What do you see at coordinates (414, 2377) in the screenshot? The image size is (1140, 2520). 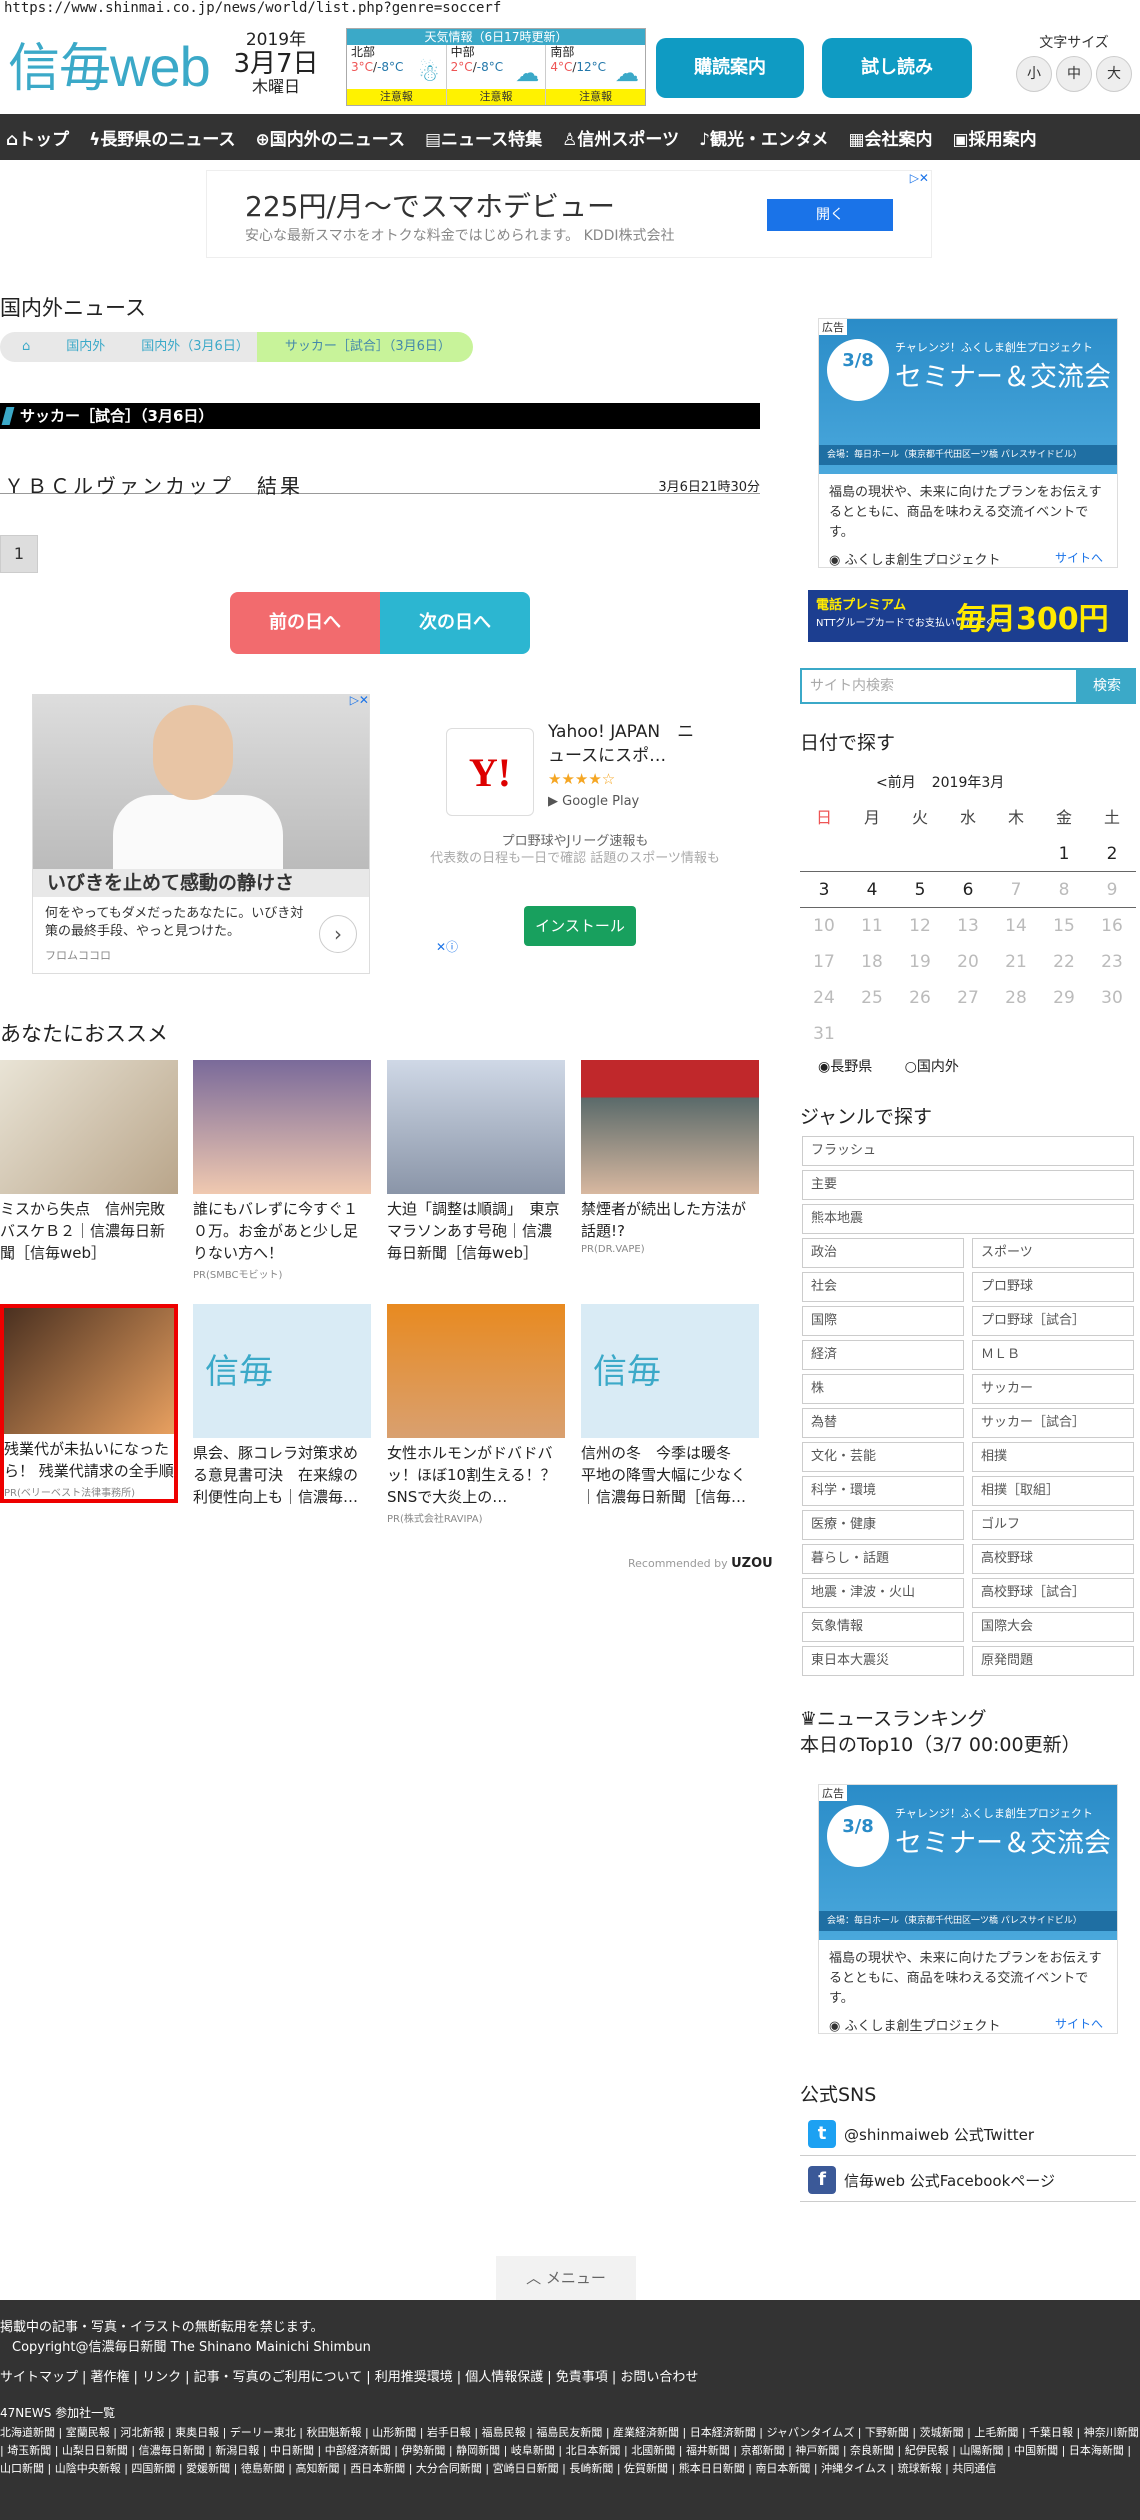 I see `footer-link: 利用推奨環境` at bounding box center [414, 2377].